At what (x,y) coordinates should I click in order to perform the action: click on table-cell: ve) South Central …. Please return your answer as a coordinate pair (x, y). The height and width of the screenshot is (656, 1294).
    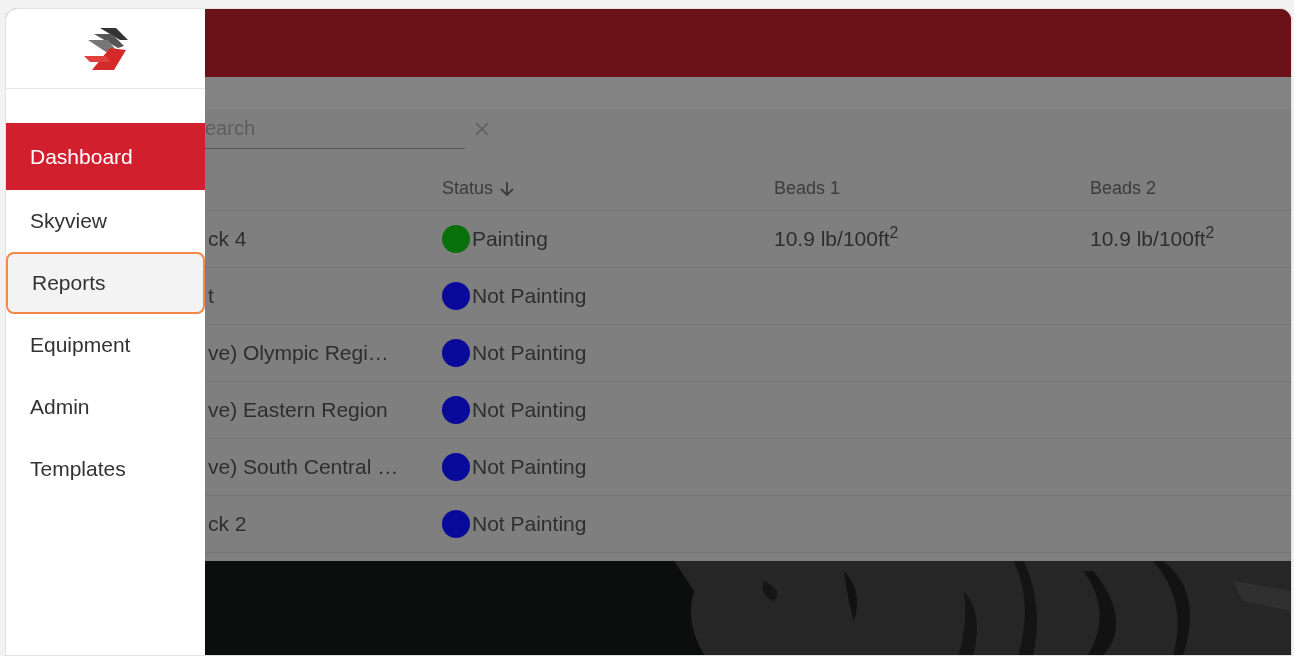
    Looking at the image, I should click on (303, 467).